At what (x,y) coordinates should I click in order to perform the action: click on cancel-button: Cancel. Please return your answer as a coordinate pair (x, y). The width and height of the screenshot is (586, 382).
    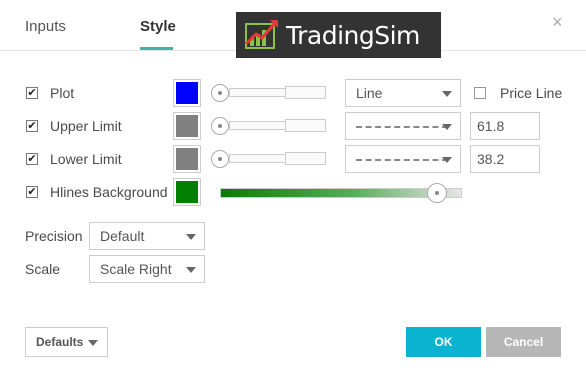
    Looking at the image, I should click on (523, 342).